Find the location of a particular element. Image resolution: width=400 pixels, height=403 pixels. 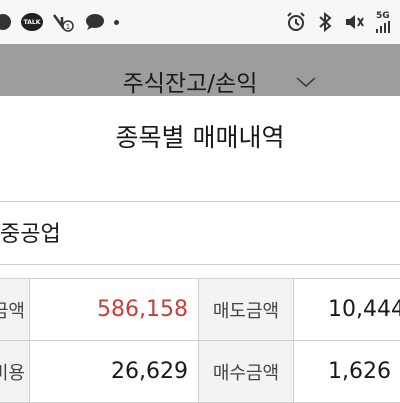

sell-amount-label: 매도금액 is located at coordinates (246, 309).